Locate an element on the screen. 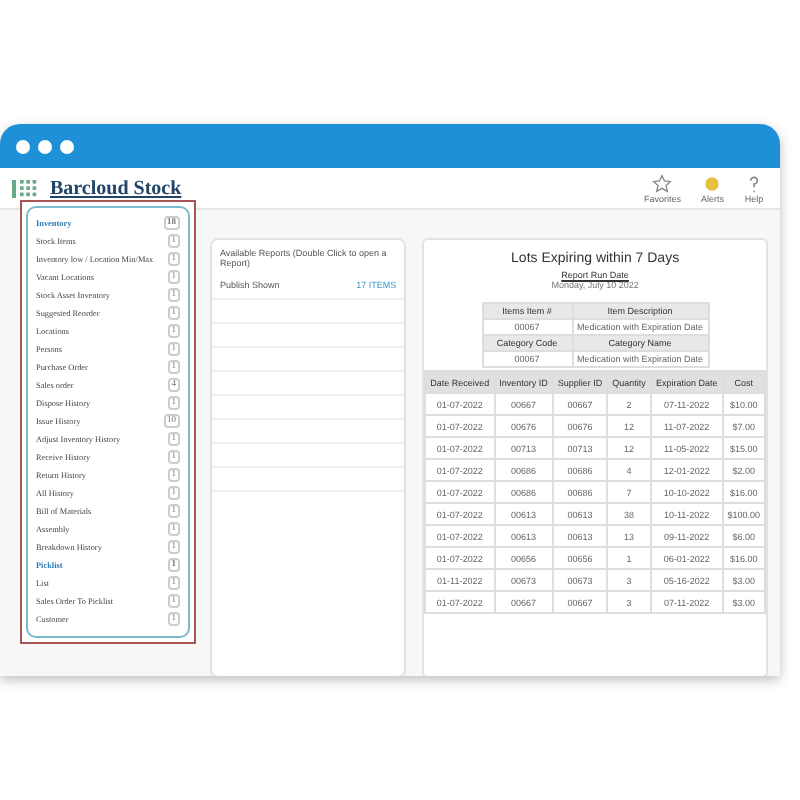  star-icon is located at coordinates (662, 183).